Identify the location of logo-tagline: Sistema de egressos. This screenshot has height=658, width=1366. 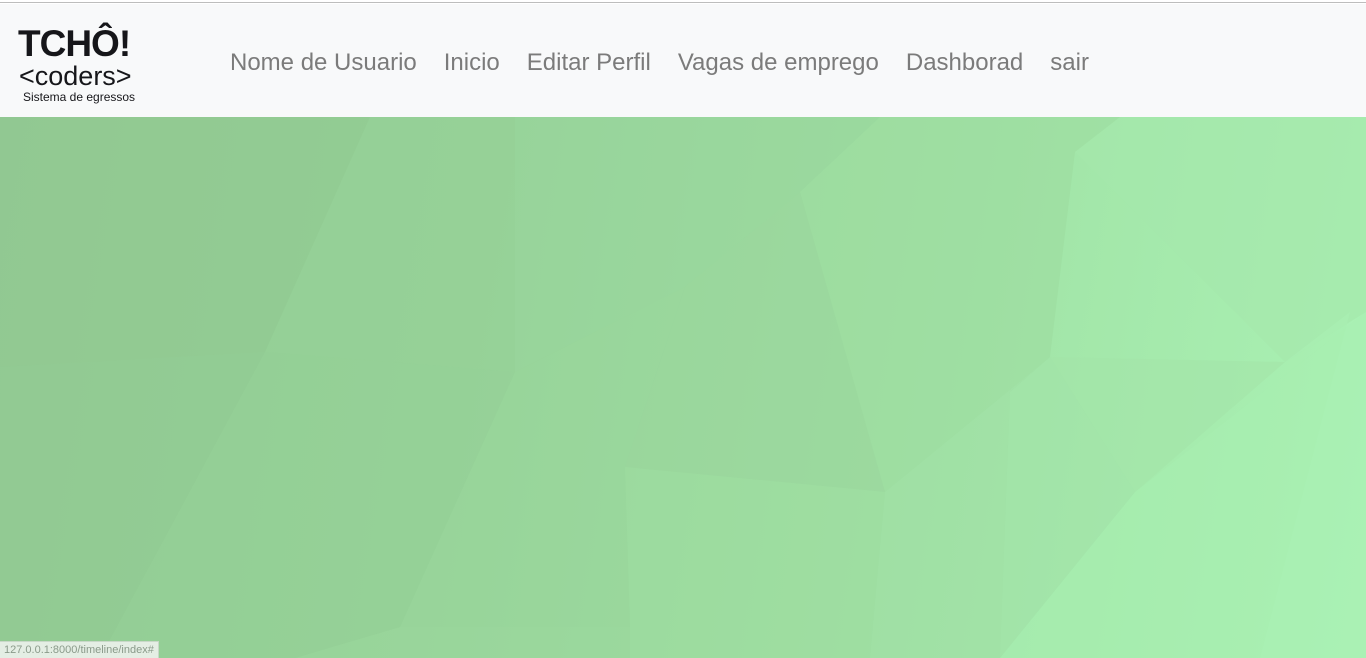
(79, 97).